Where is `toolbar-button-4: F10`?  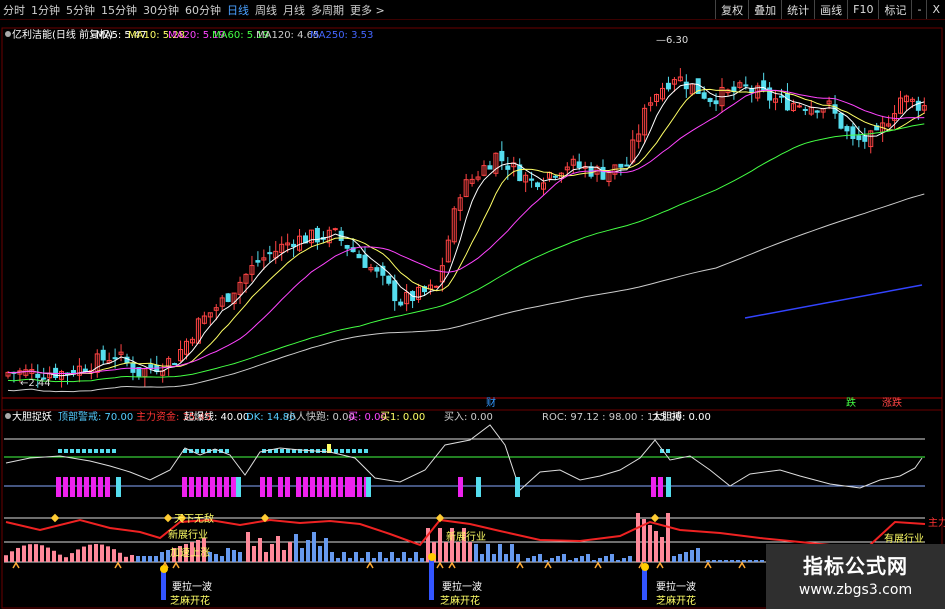 toolbar-button-4: F10 is located at coordinates (862, 9).